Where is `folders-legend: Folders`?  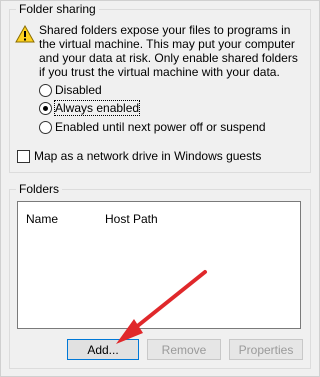 folders-legend: Folders is located at coordinates (39, 189).